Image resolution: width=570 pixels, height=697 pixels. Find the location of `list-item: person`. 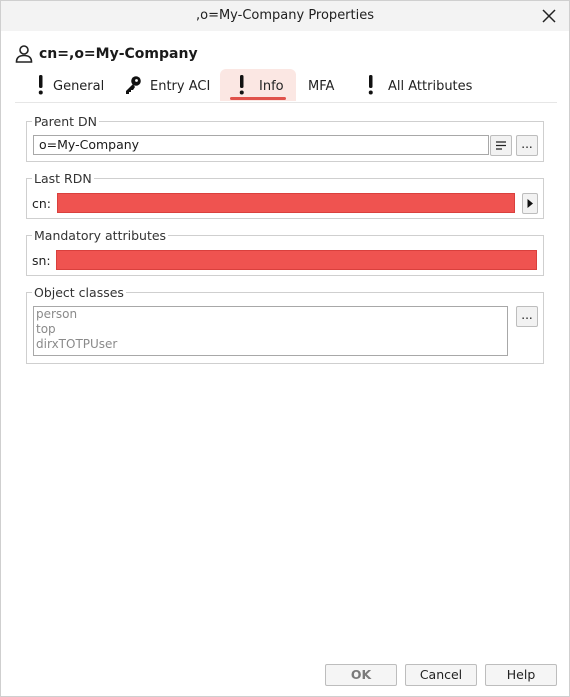

list-item: person is located at coordinates (270, 314).